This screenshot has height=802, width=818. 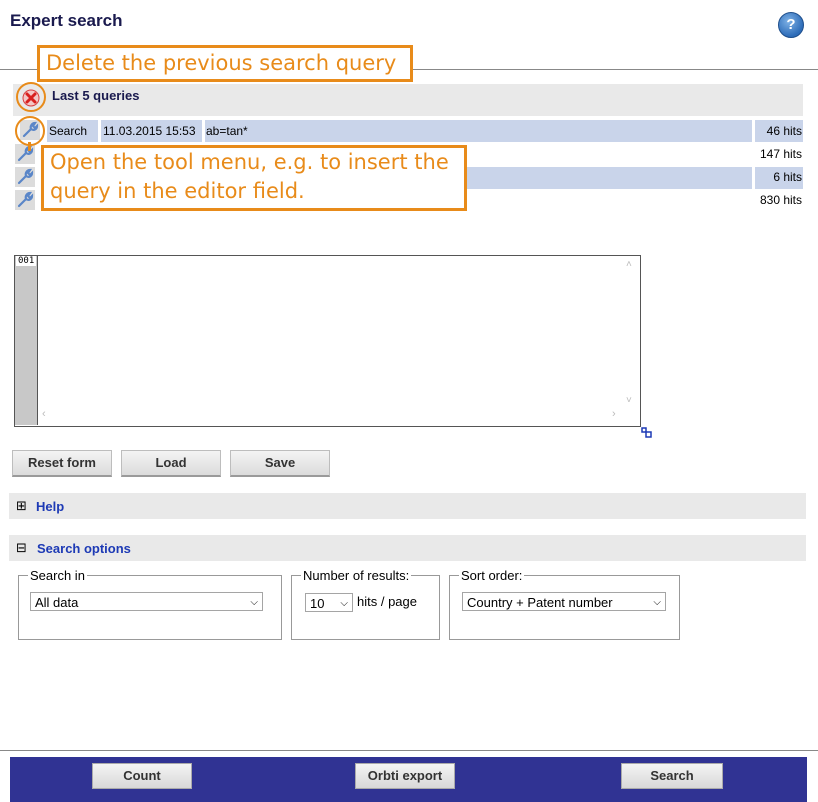 I want to click on results-select: 10 ⌵, so click(x=329, y=602).